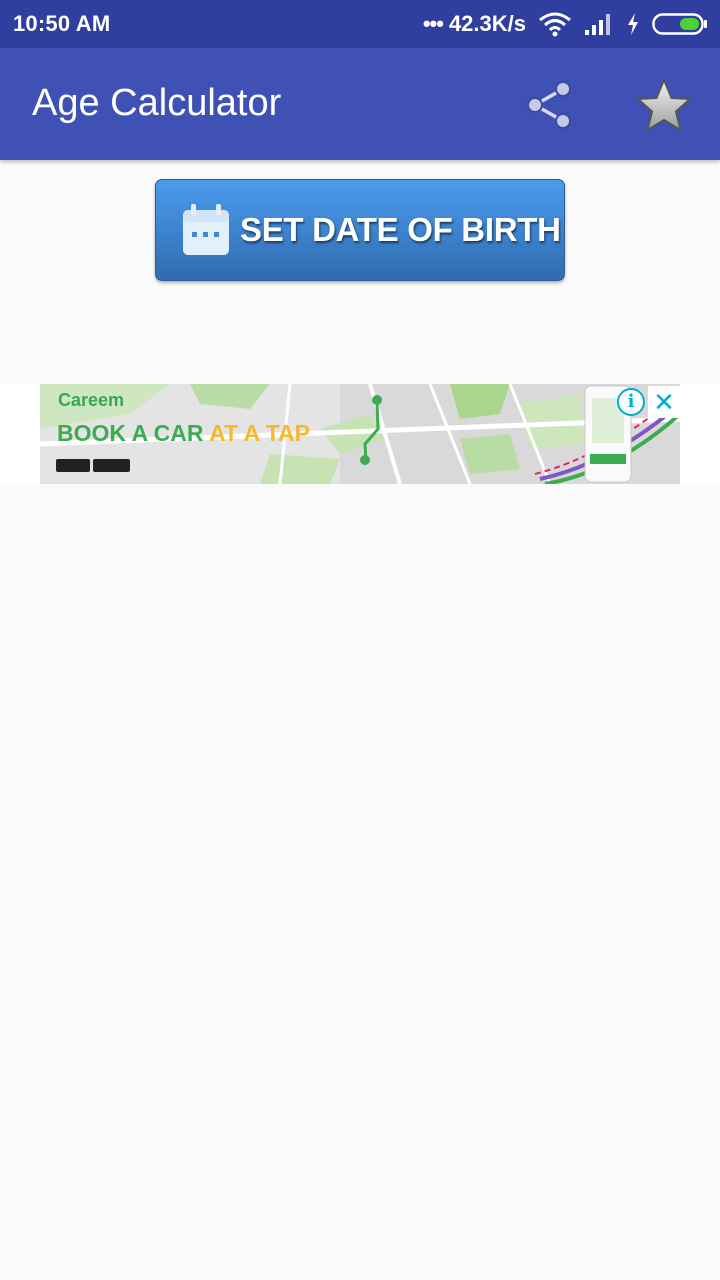  I want to click on share-button, so click(549, 105).